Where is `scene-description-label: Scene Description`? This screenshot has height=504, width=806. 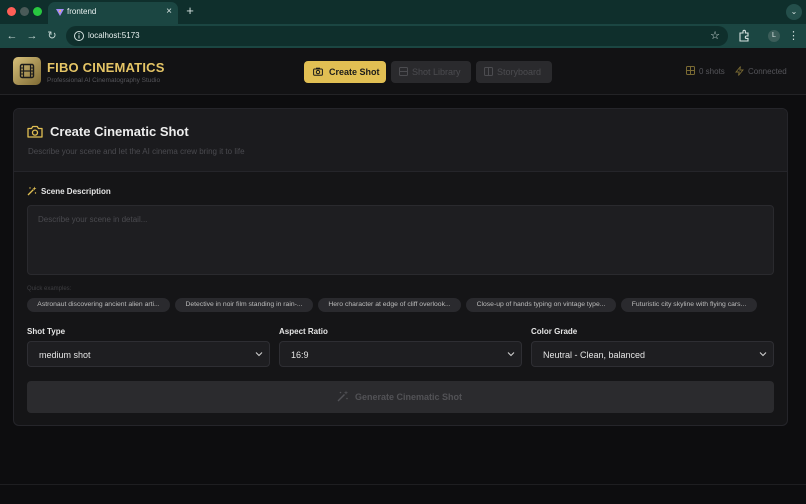
scene-description-label: Scene Description is located at coordinates (76, 191).